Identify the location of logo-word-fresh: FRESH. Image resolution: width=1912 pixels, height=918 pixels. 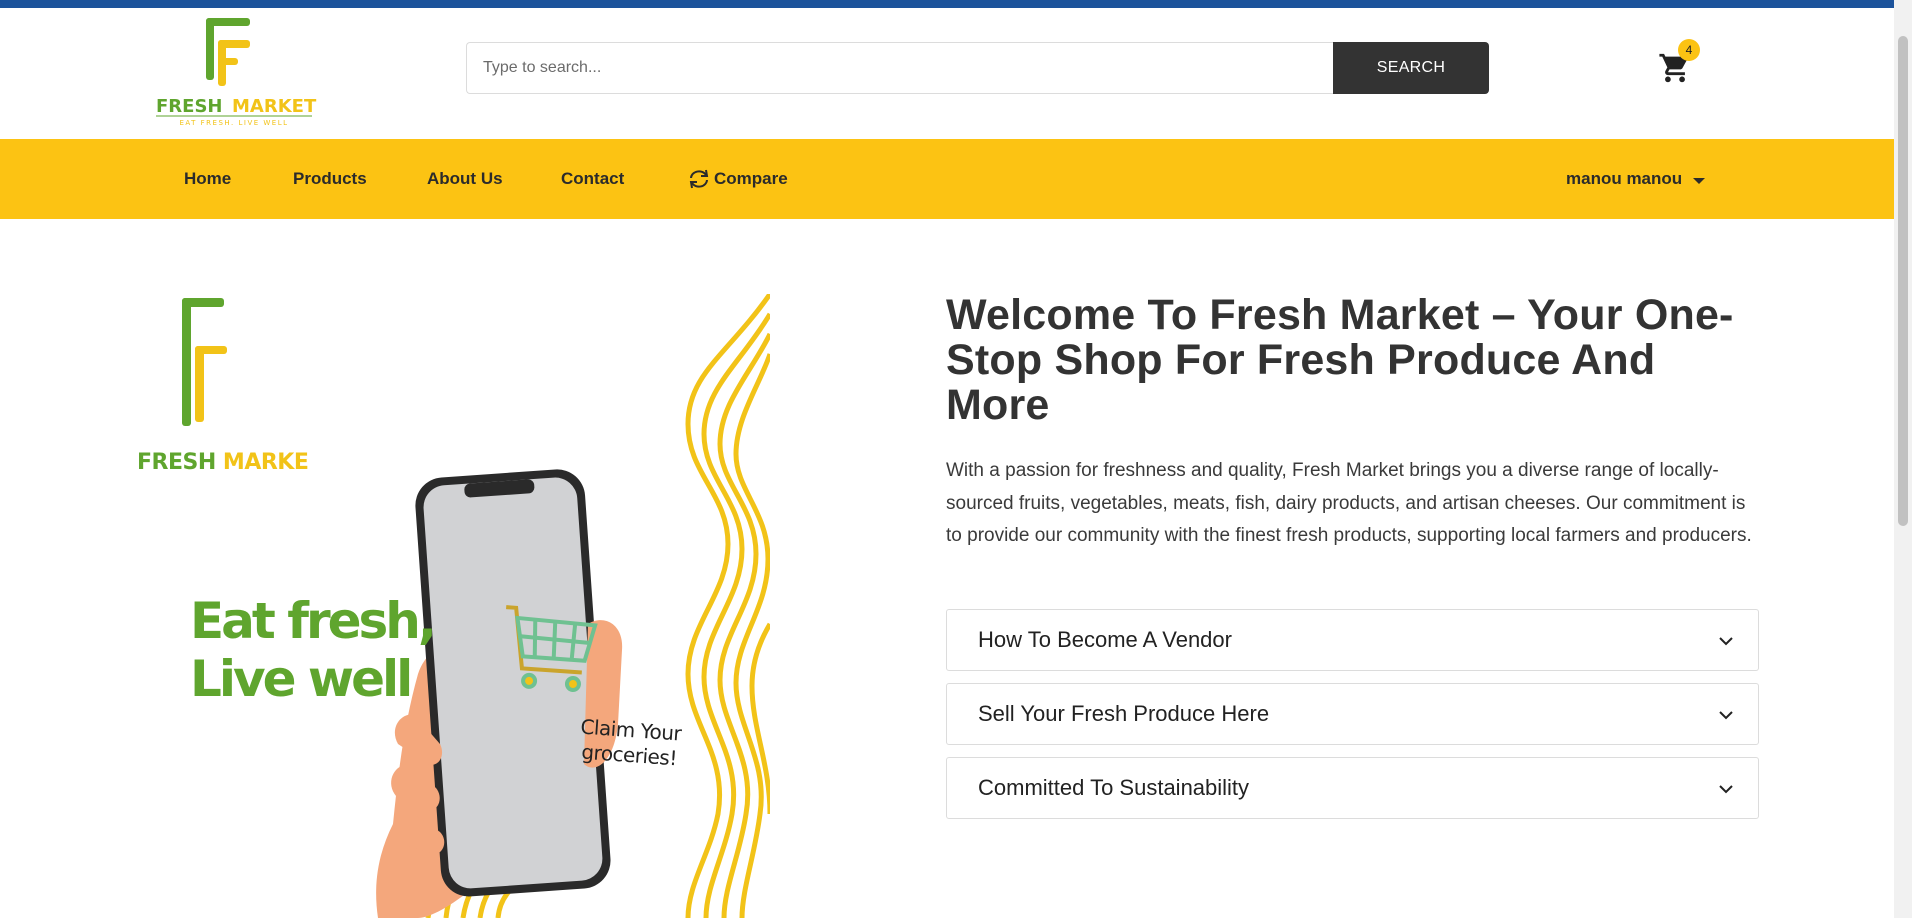
(189, 106).